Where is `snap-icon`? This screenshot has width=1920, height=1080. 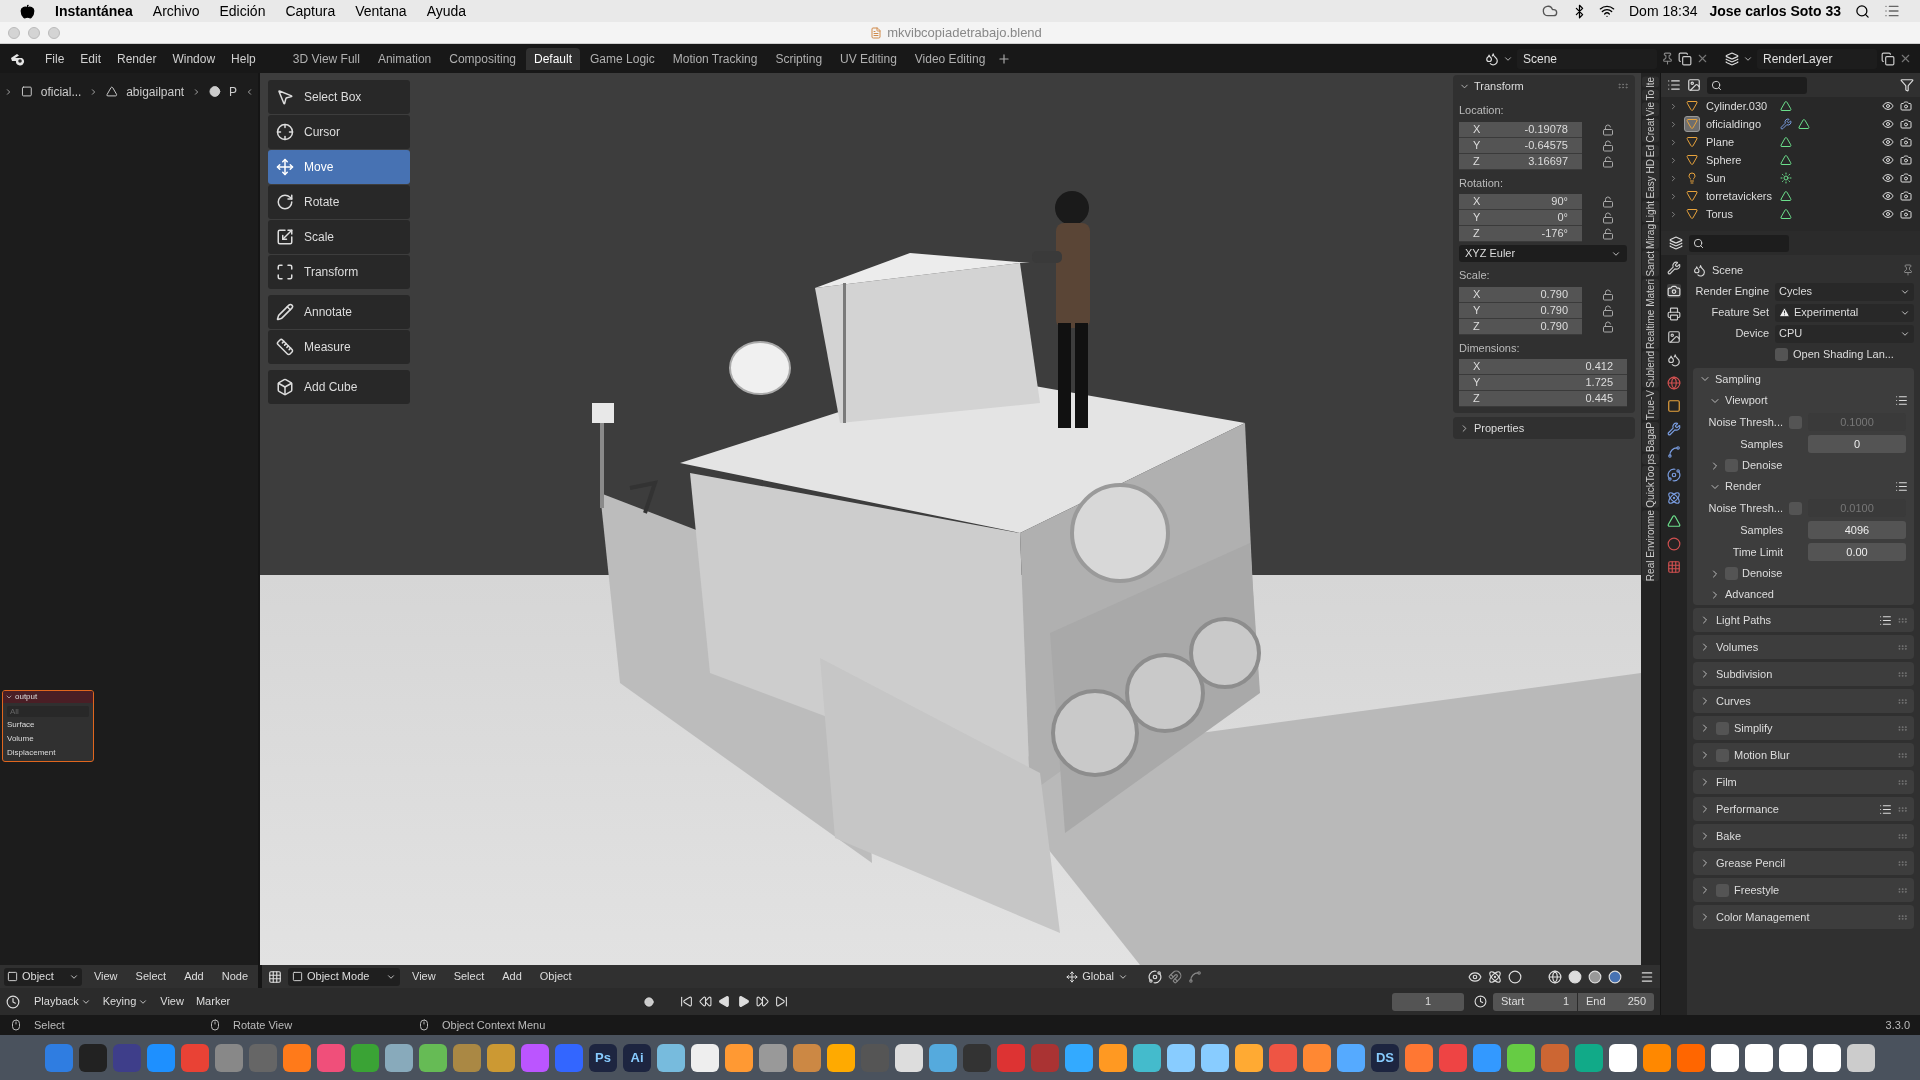 snap-icon is located at coordinates (1175, 976).